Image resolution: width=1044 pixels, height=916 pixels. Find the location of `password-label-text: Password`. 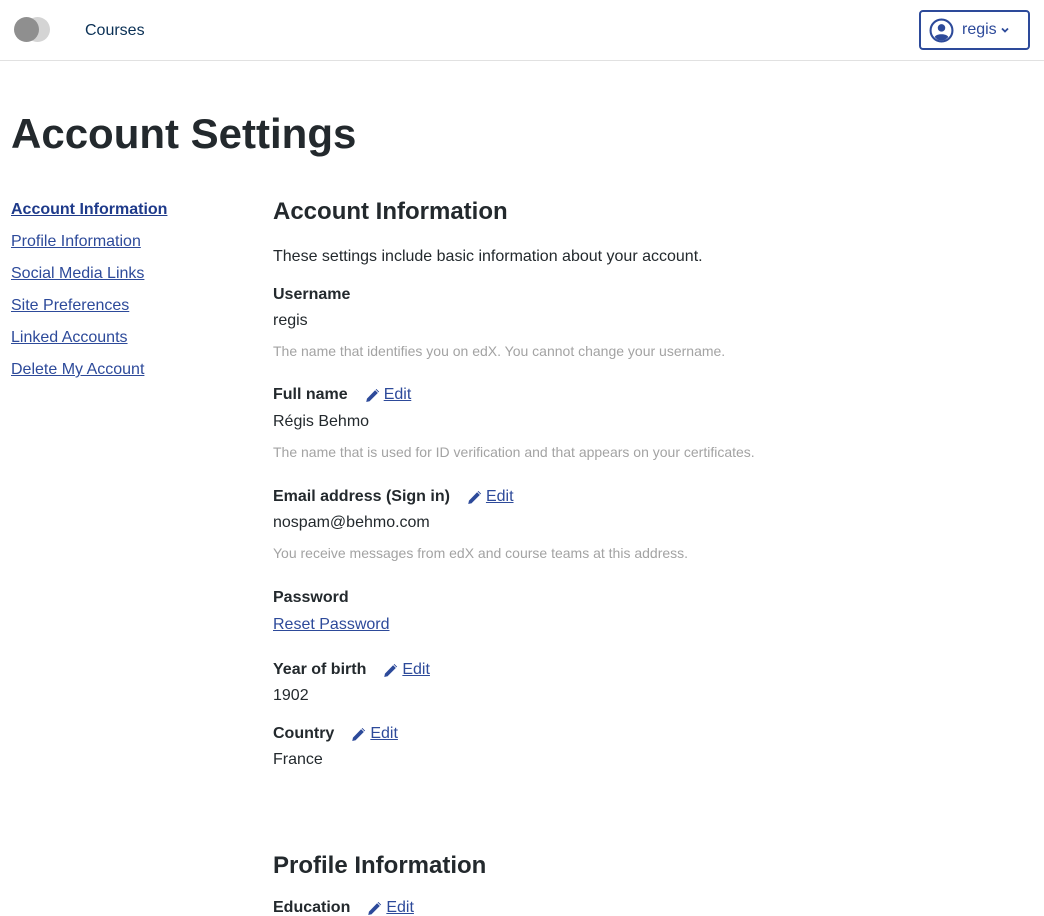

password-label-text: Password is located at coordinates (311, 597).